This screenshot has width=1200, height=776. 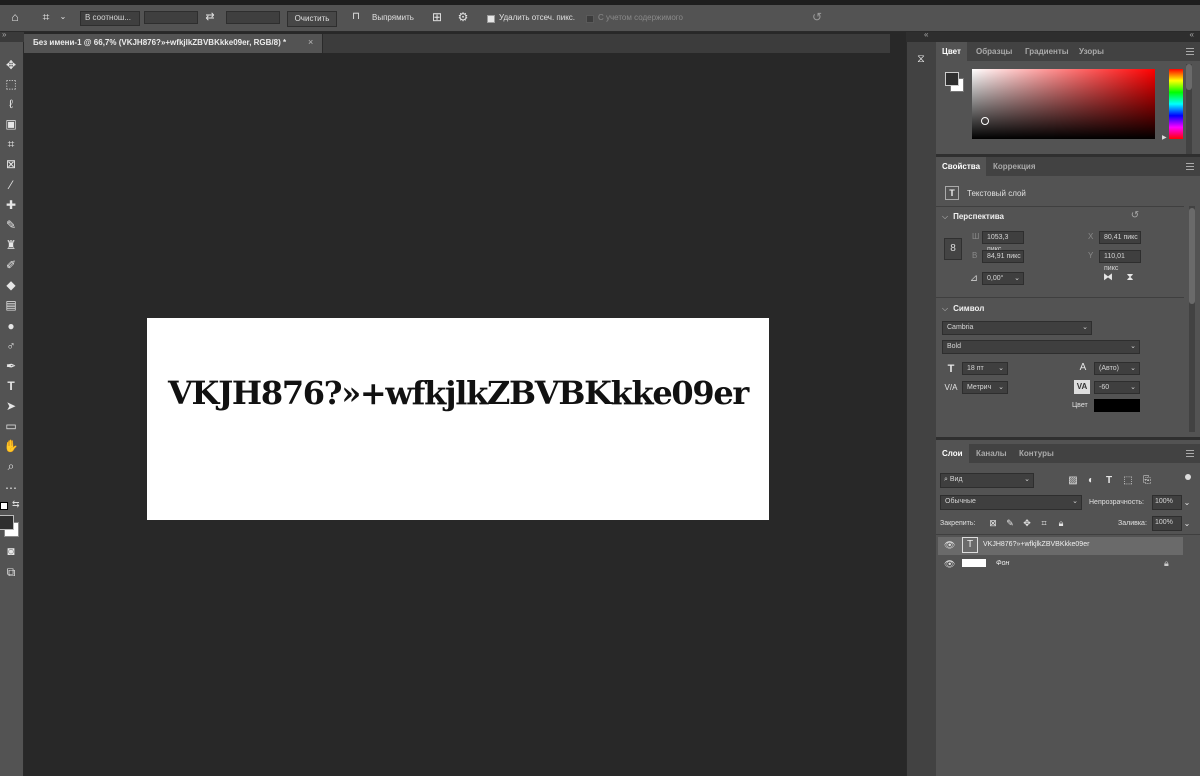 What do you see at coordinates (11, 488) in the screenshot?
I see `more-tools-icon: ⋯` at bounding box center [11, 488].